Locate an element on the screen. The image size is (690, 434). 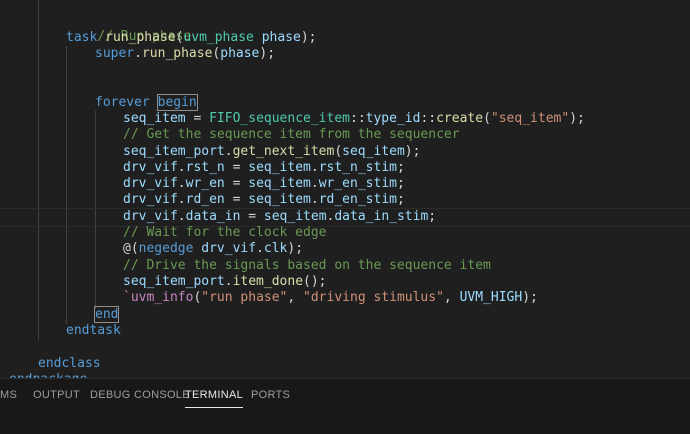
code-line: task run_phase(uvm_phase phase); is located at coordinates (191, 37).